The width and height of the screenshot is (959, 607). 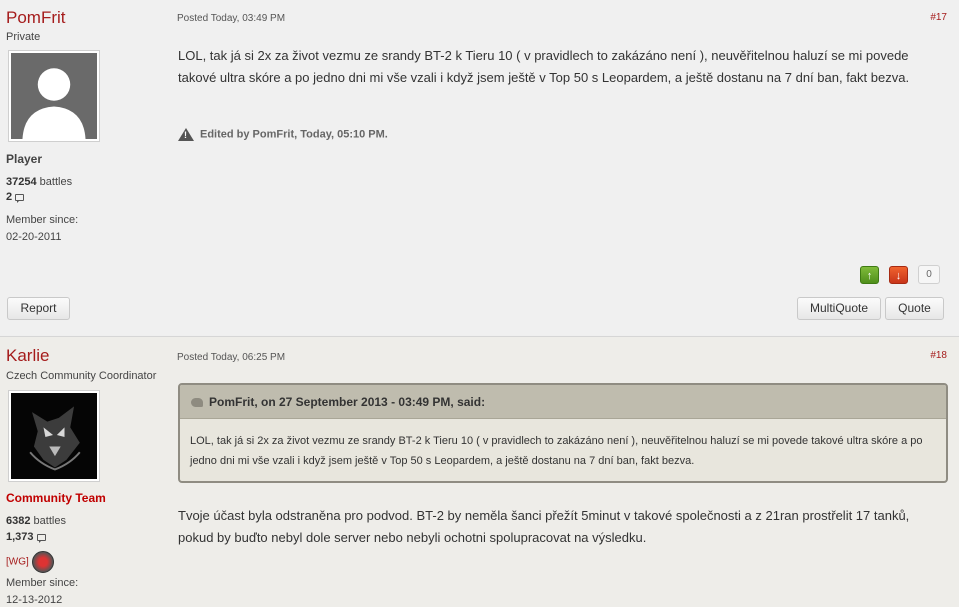 What do you see at coordinates (56, 498) in the screenshot?
I see `author-rank: Community Team` at bounding box center [56, 498].